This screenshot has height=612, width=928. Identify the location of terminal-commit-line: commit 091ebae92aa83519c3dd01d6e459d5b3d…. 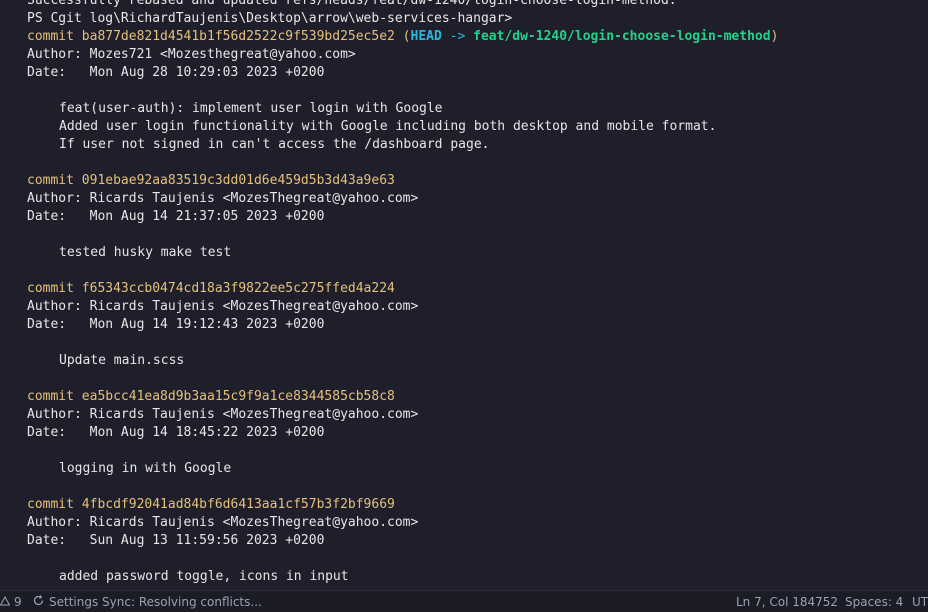
(464, 181).